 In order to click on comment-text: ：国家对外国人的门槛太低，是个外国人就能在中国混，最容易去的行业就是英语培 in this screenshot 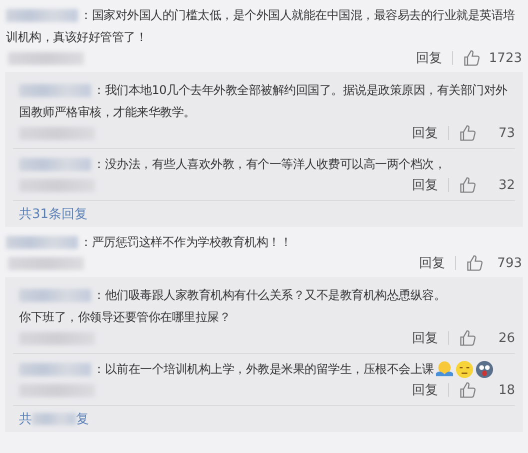, I will do `click(297, 15)`.